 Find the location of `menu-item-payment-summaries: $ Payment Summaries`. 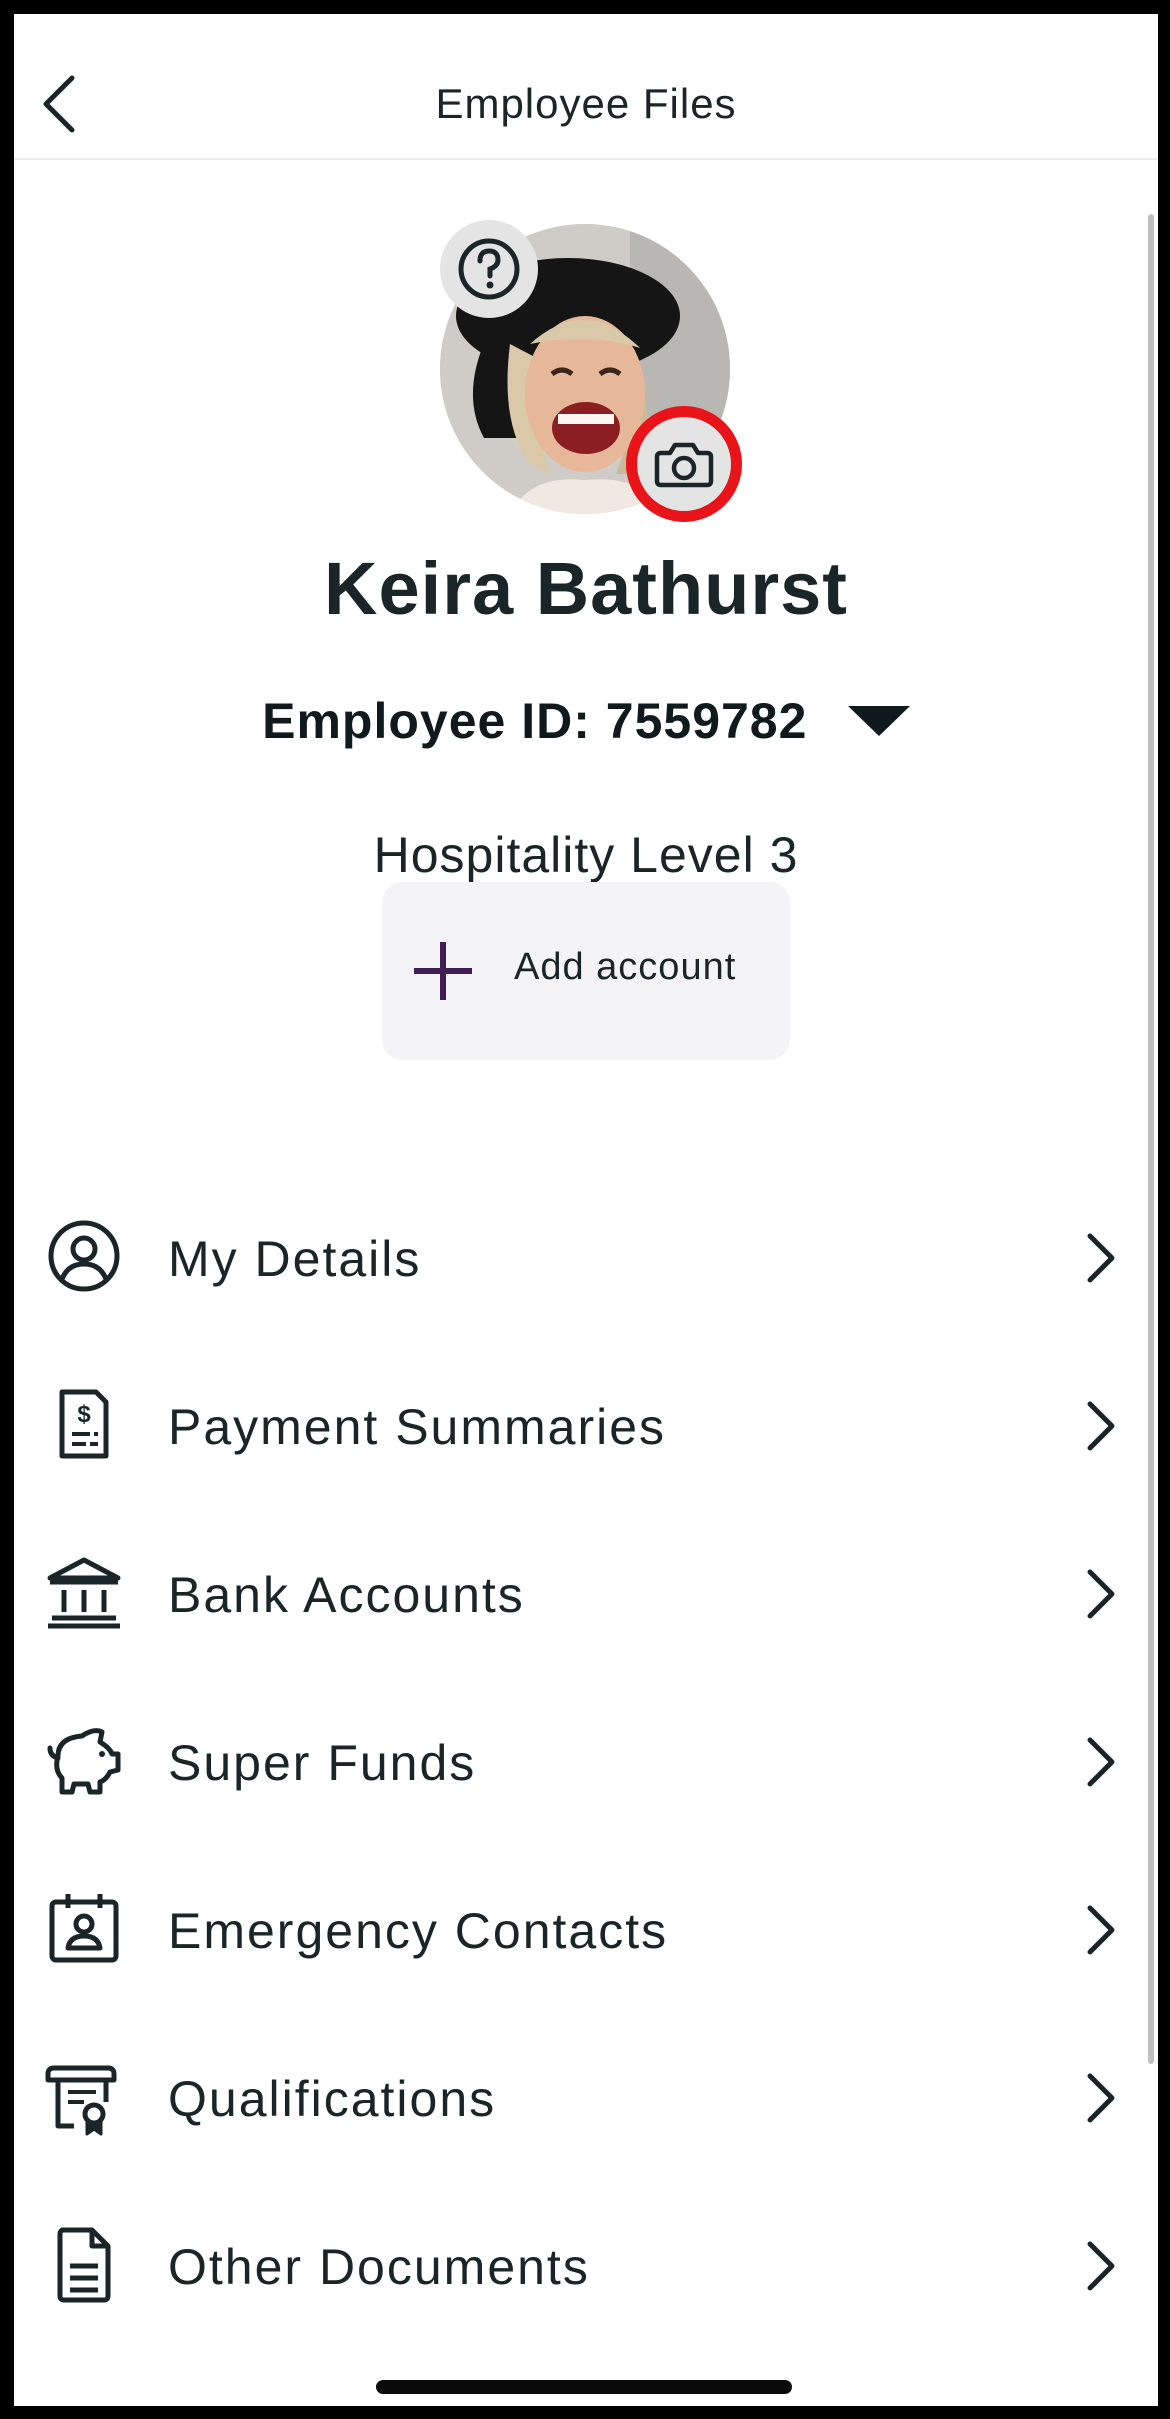

menu-item-payment-summaries: $ Payment Summaries is located at coordinates (586, 1424).